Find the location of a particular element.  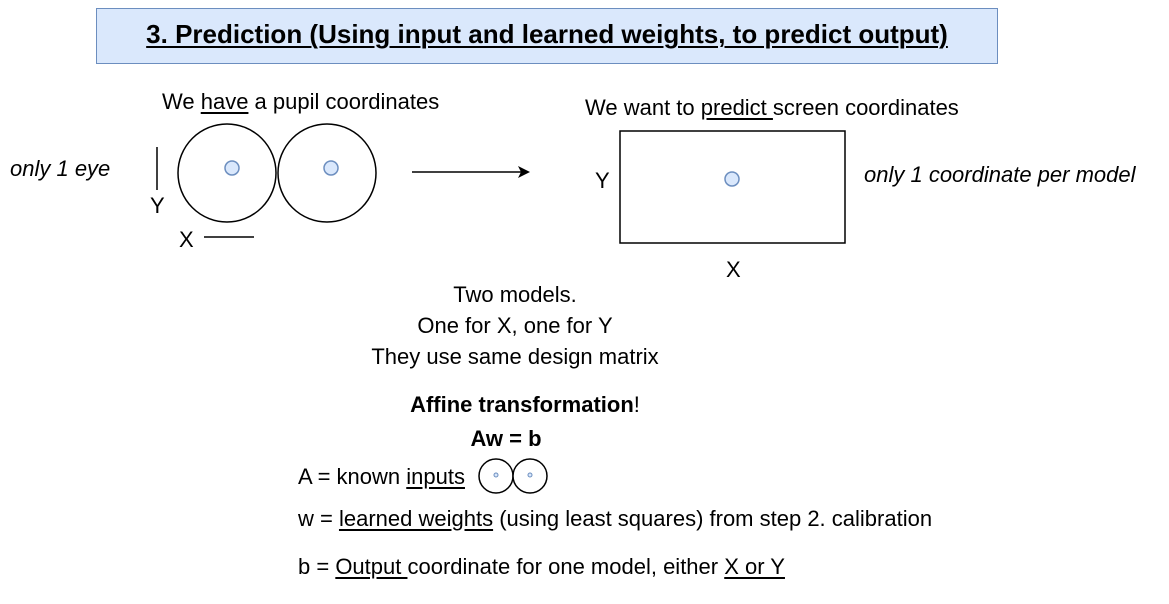

only-one-eye-note: only 1 eye is located at coordinates (60, 168).